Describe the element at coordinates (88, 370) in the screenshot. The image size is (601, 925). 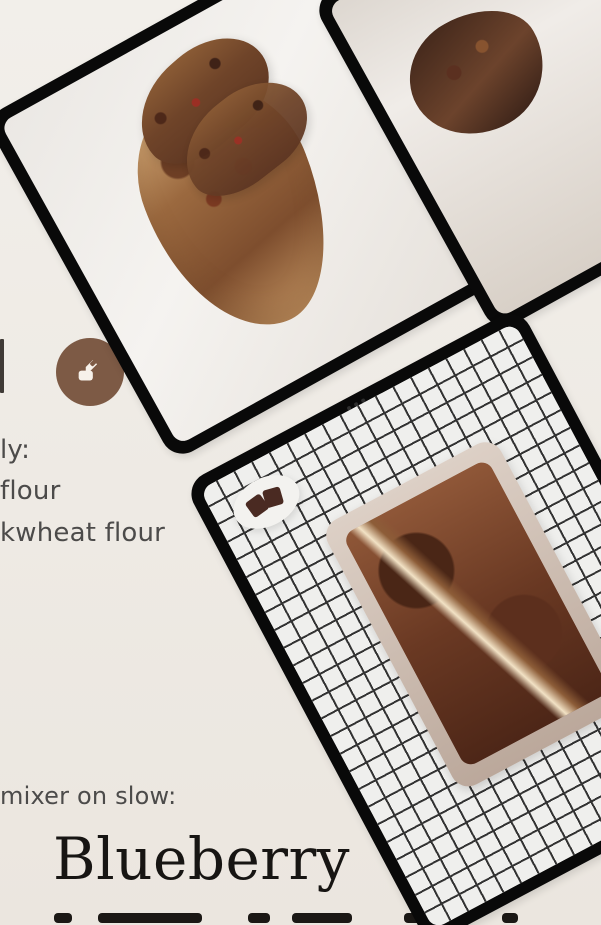
I see `edit-icon` at that location.